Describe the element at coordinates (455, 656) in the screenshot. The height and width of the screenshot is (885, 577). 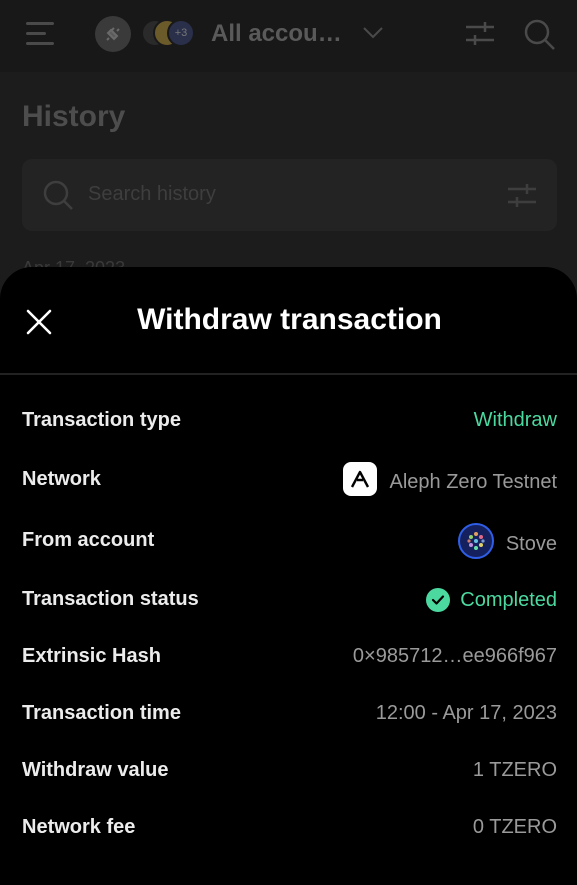
I see `extrinsic-hash-value: 0×985712…ee966f967` at that location.